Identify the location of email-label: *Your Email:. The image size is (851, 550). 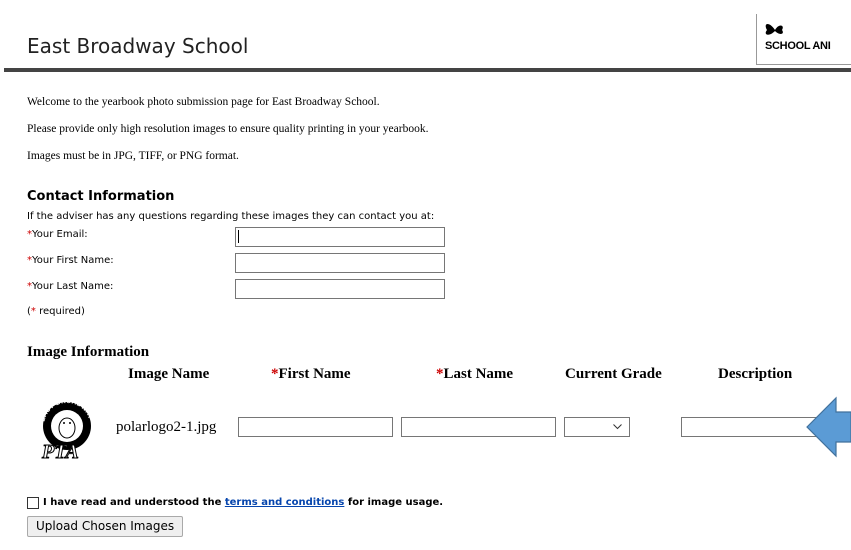
(57, 234).